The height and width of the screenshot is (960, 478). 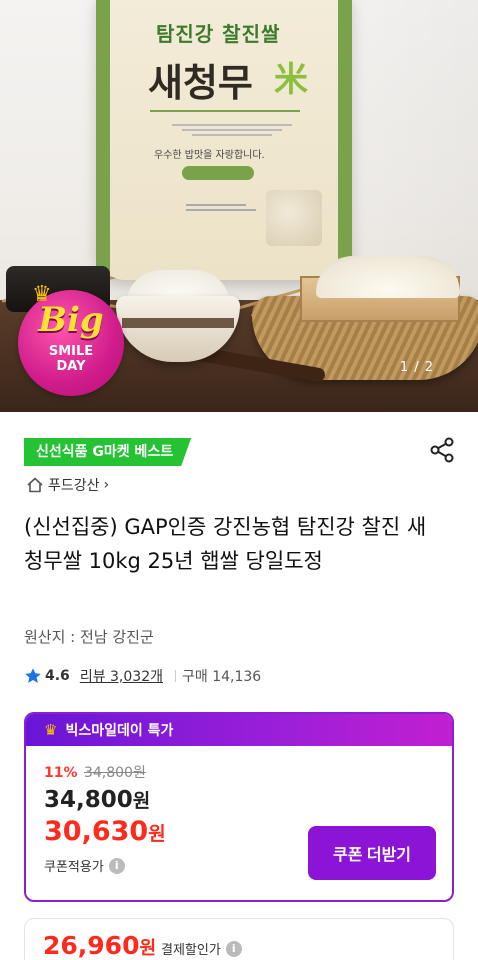 I want to click on crown-icon: ♛, so click(x=51, y=730).